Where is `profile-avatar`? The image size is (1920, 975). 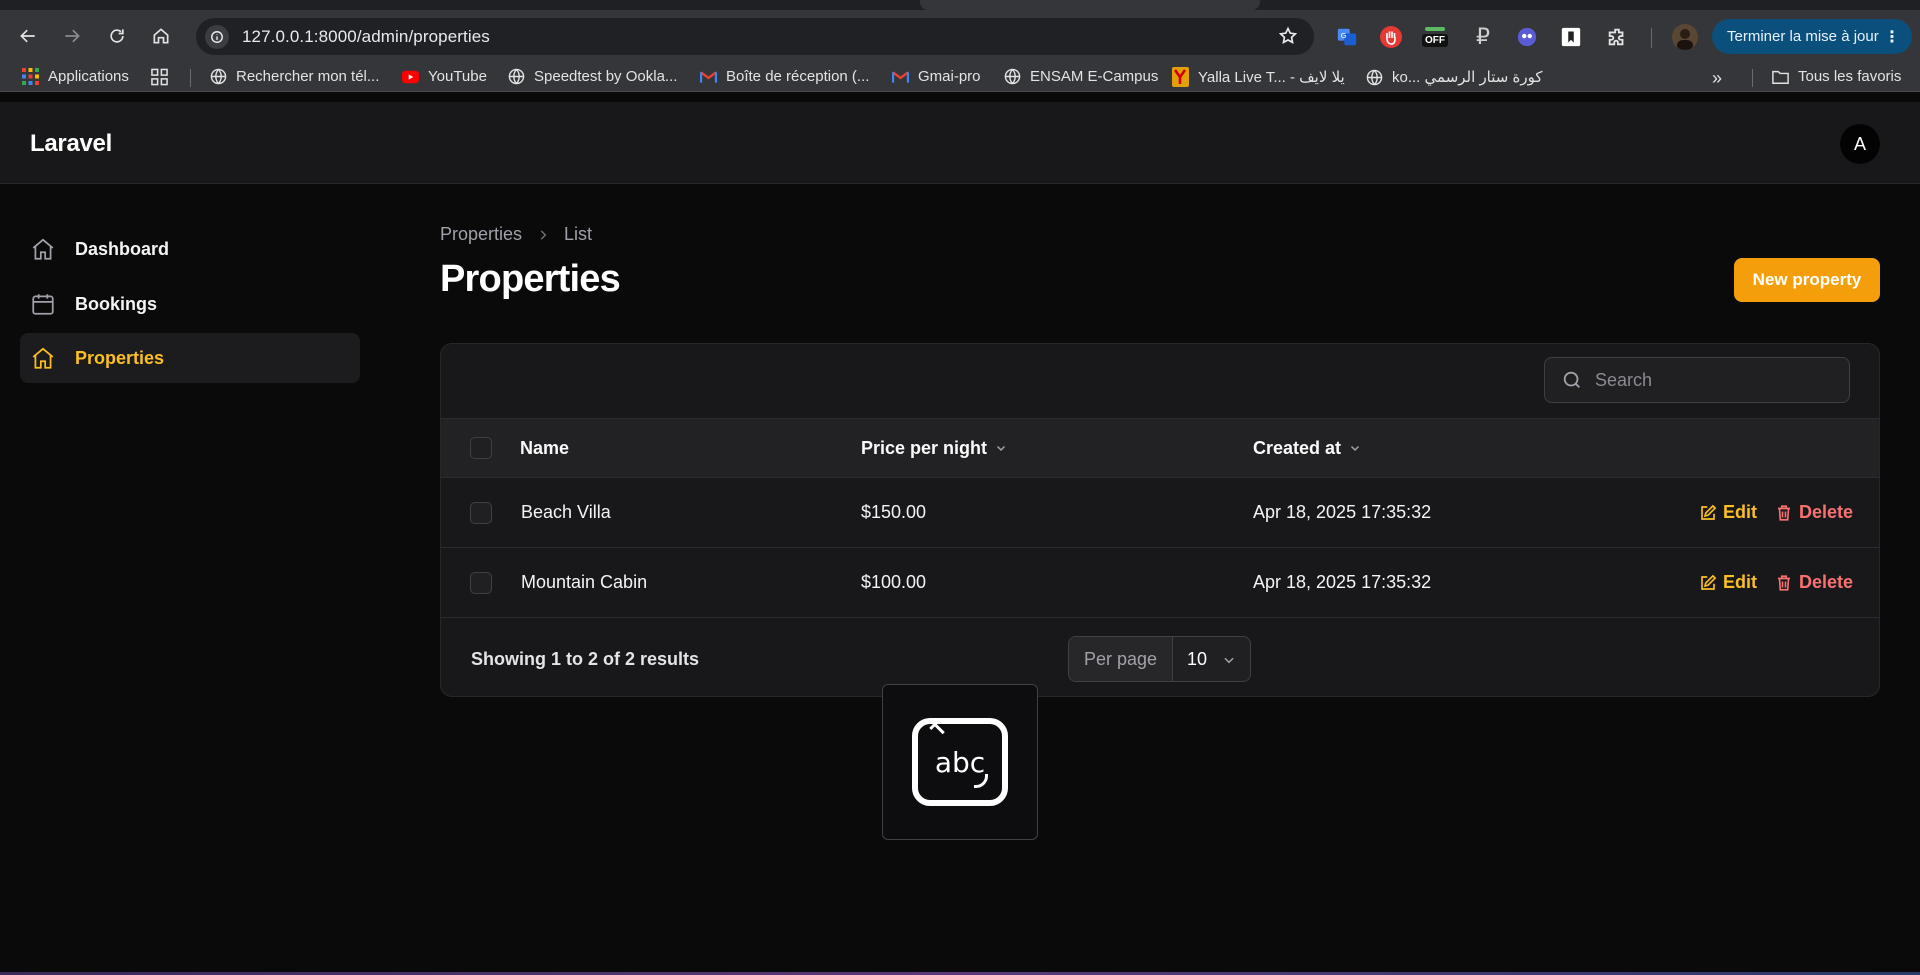 profile-avatar is located at coordinates (1685, 37).